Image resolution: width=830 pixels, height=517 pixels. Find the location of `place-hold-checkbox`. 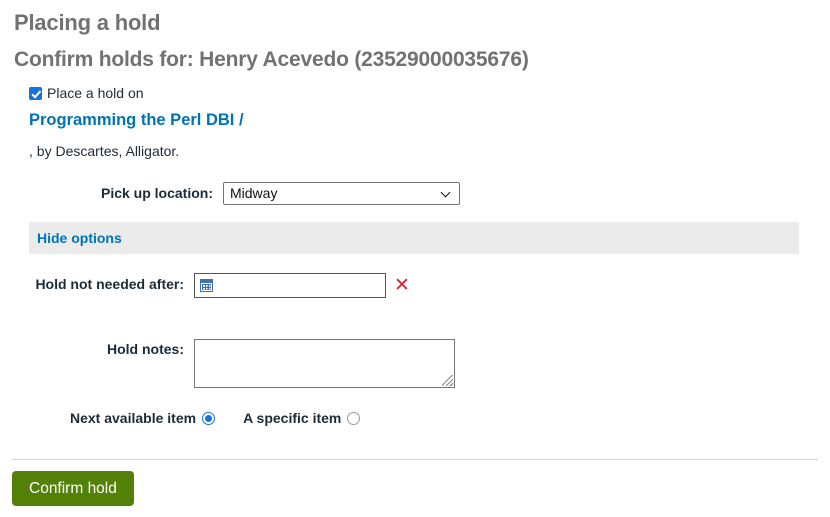

place-hold-checkbox is located at coordinates (35, 93).